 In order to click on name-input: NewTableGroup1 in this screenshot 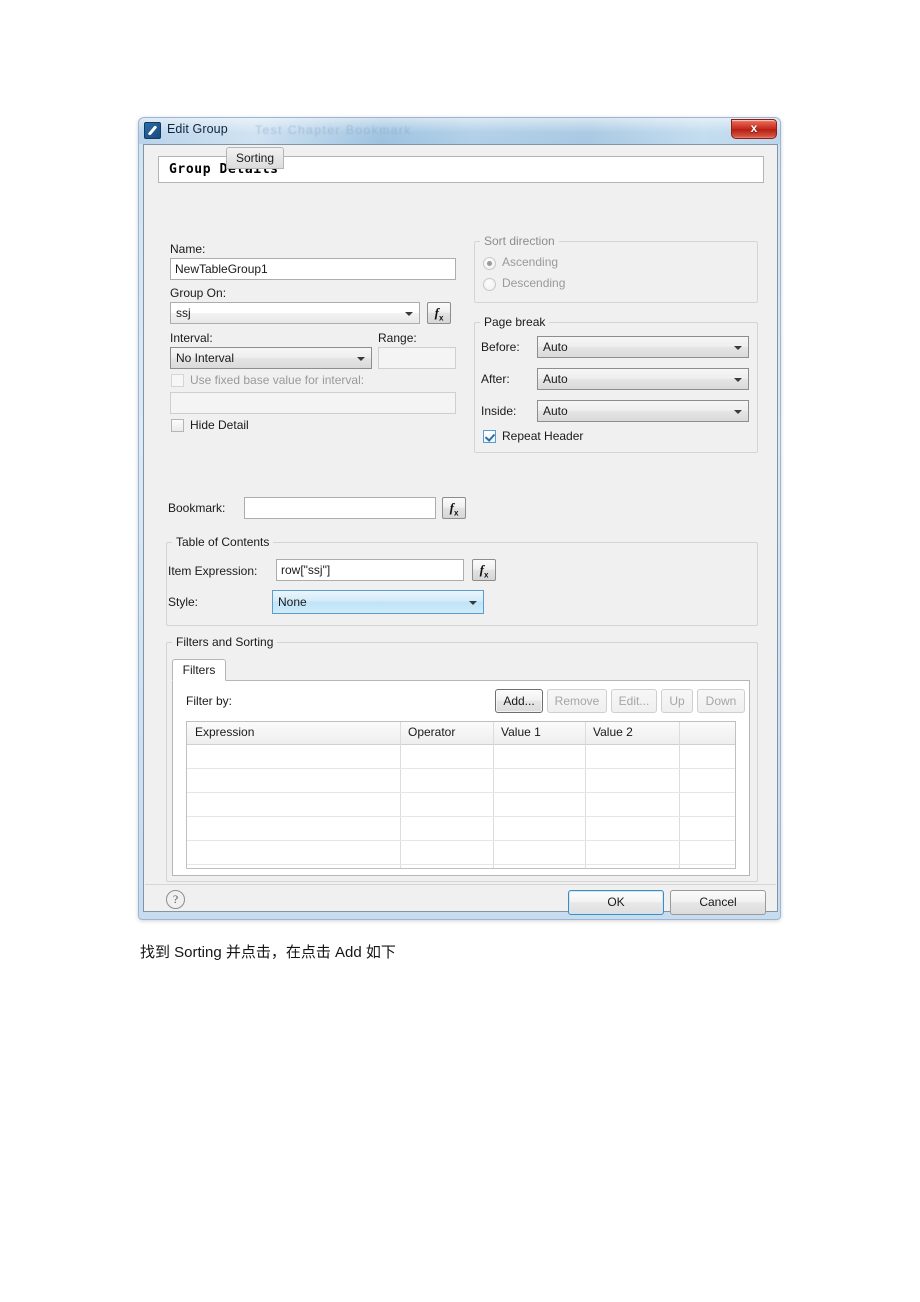, I will do `click(313, 269)`.